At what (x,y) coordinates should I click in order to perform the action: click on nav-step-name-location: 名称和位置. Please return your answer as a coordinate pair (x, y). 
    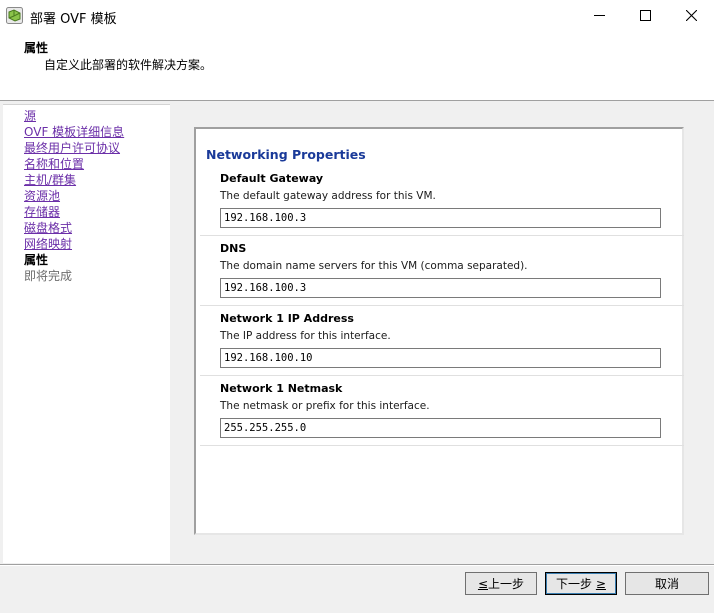
    Looking at the image, I should click on (54, 164).